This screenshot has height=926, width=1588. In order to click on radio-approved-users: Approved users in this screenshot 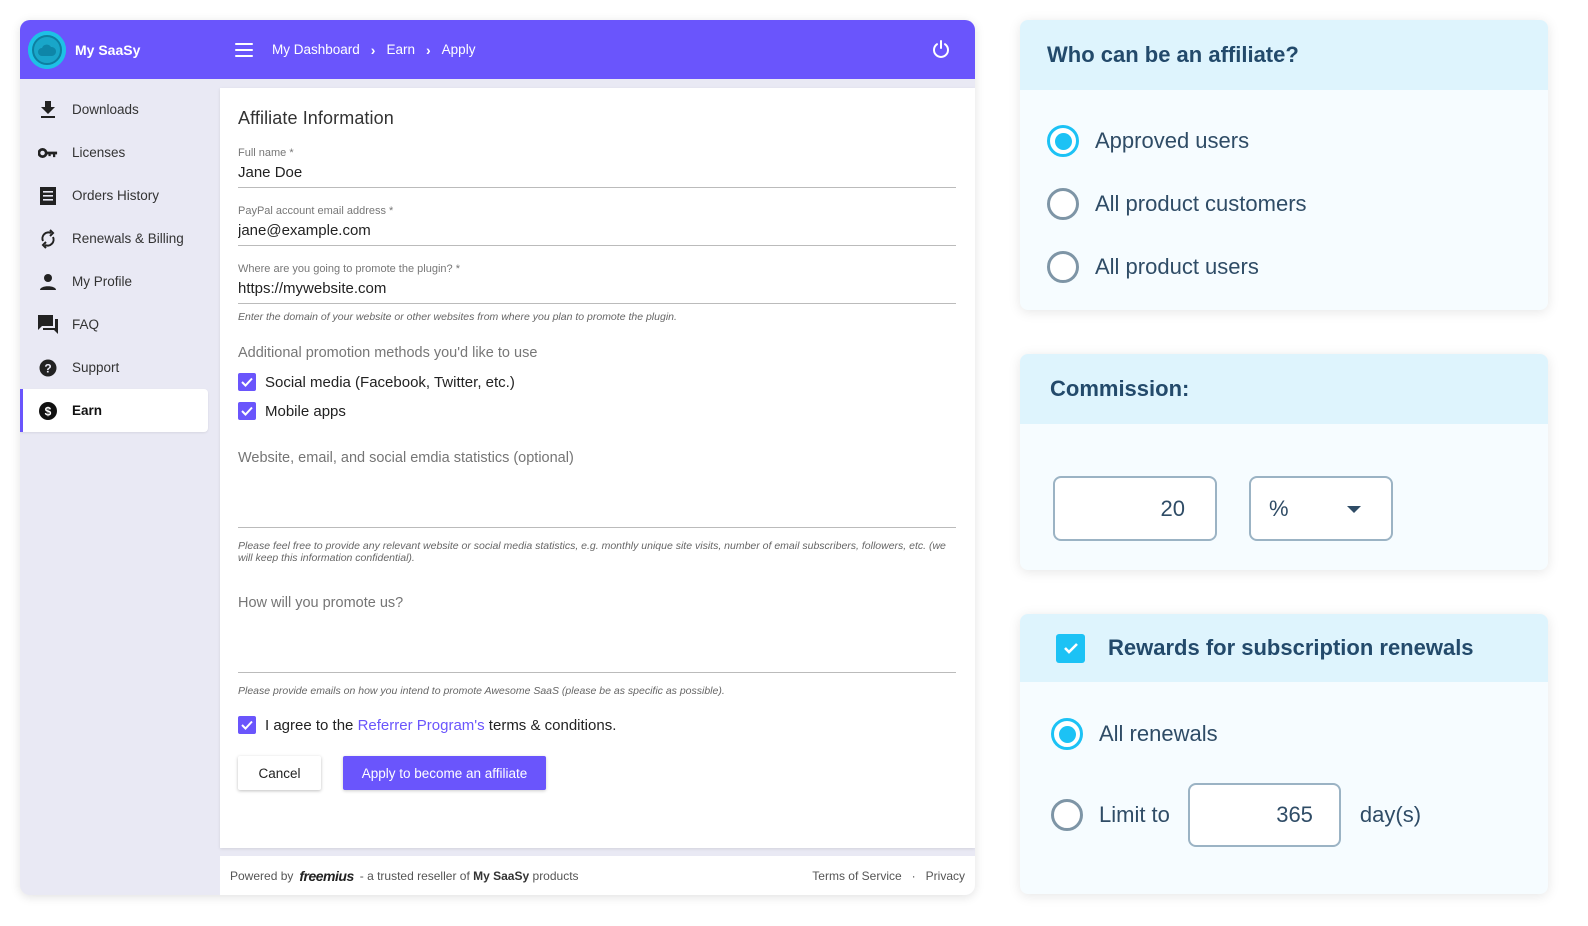, I will do `click(1297, 141)`.